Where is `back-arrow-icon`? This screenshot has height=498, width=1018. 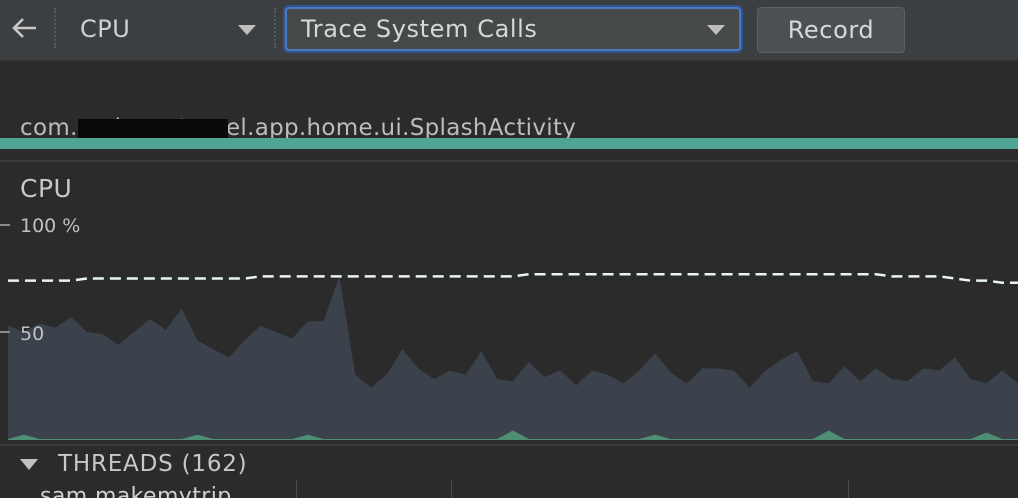 back-arrow-icon is located at coordinates (24, 28).